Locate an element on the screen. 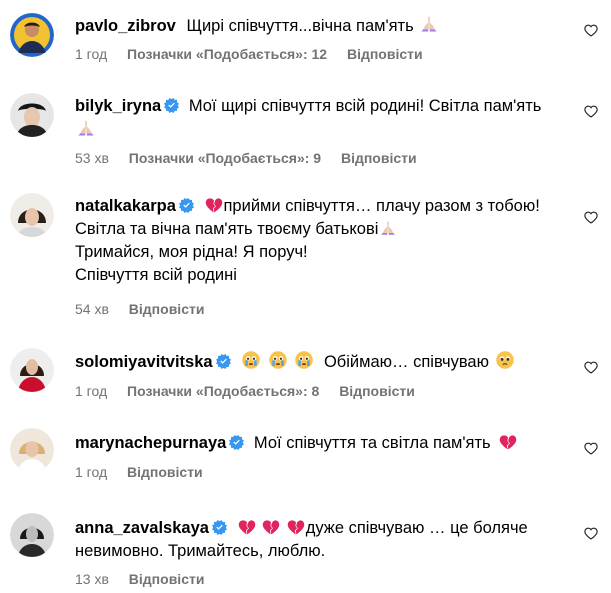 This screenshot has width=611, height=593. comment-meta: 13 хв Відповісти is located at coordinates (147, 579).